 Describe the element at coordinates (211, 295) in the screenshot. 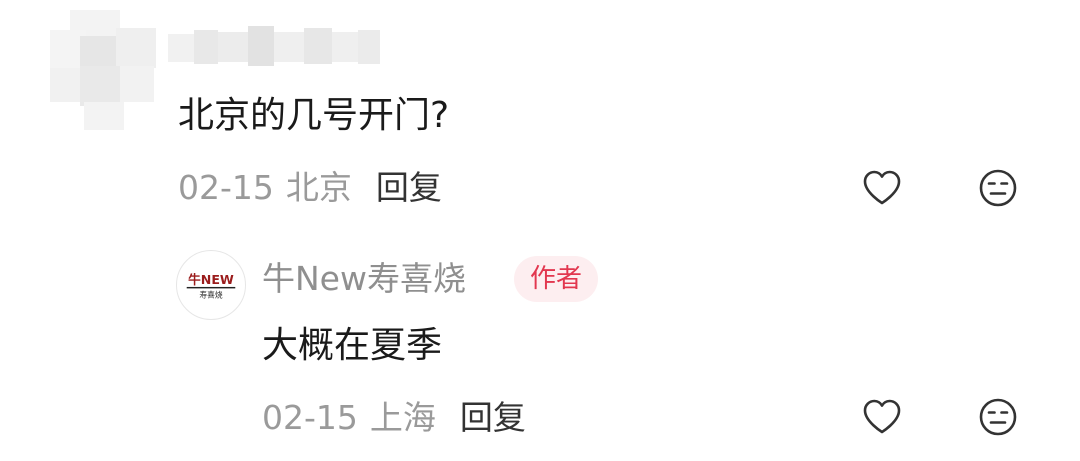

I see `logo-subtext: 寿喜烧` at that location.